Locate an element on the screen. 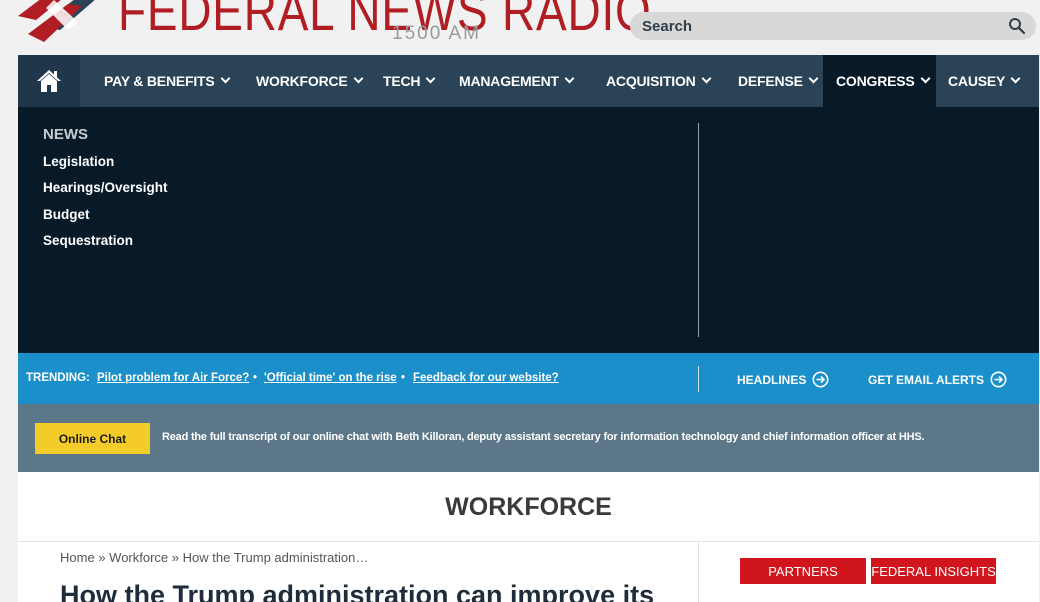 This screenshot has width=1040, height=602. email-alerts-link: GET EMAIL ALERTS is located at coordinates (937, 379).